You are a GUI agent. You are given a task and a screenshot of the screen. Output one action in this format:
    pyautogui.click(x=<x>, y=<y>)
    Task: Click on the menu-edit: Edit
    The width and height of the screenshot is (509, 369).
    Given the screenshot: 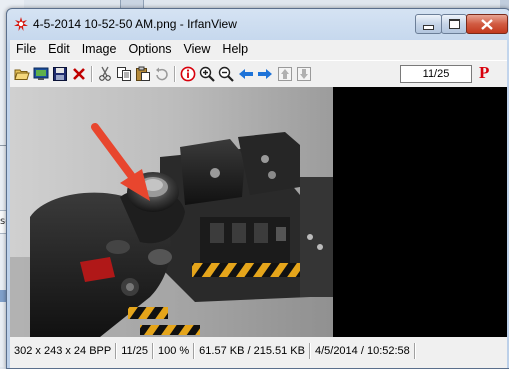 What is the action you would take?
    pyautogui.click(x=59, y=49)
    